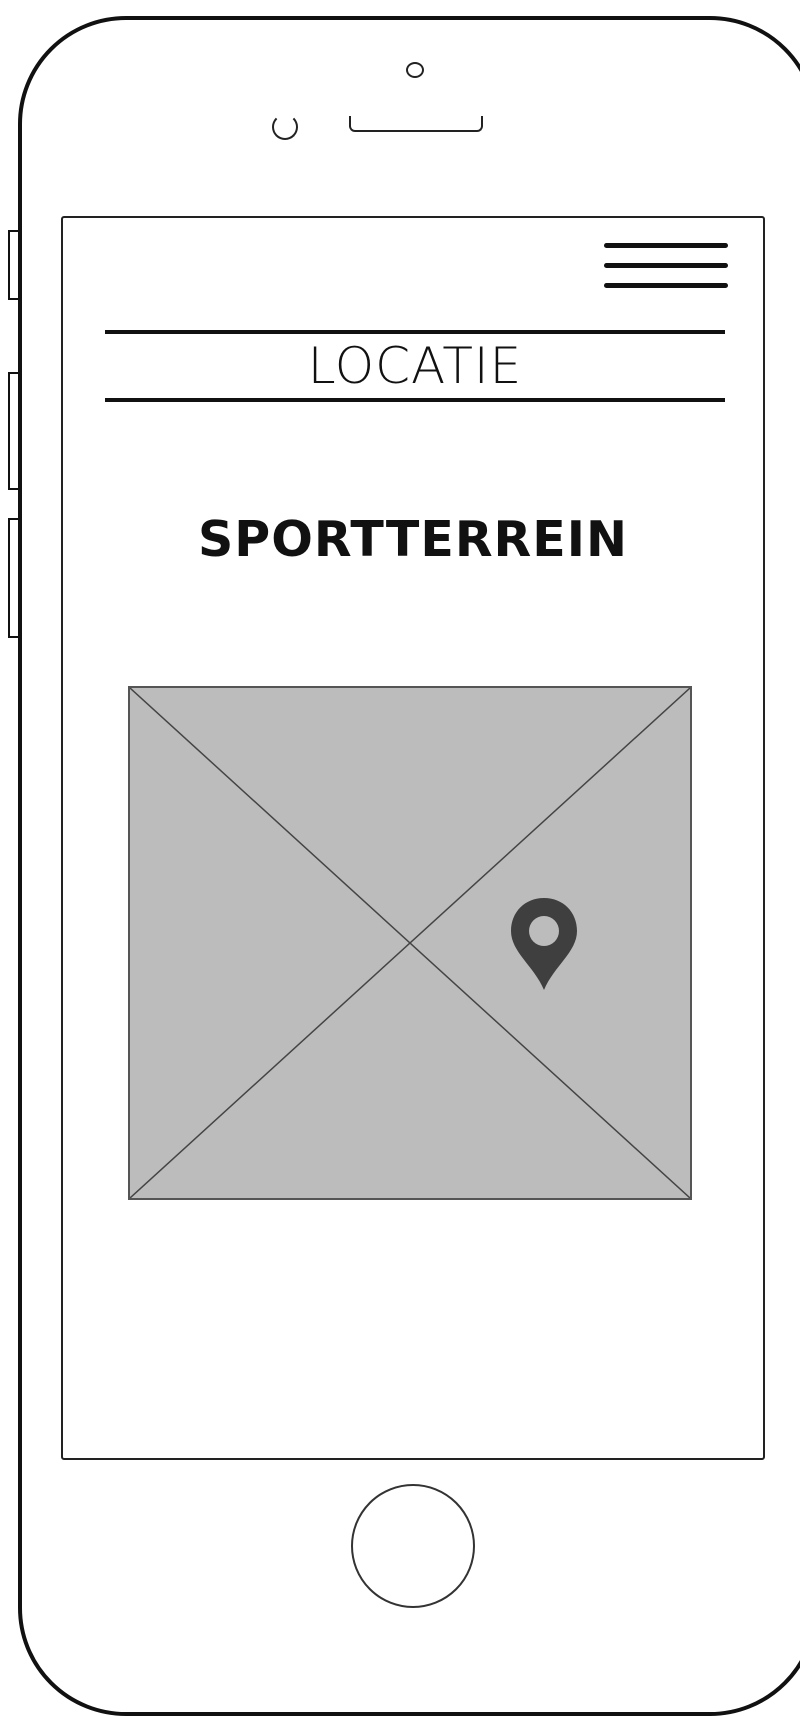 Image resolution: width=800 pixels, height=1716 pixels. I want to click on map-pin-icon, so click(544, 944).